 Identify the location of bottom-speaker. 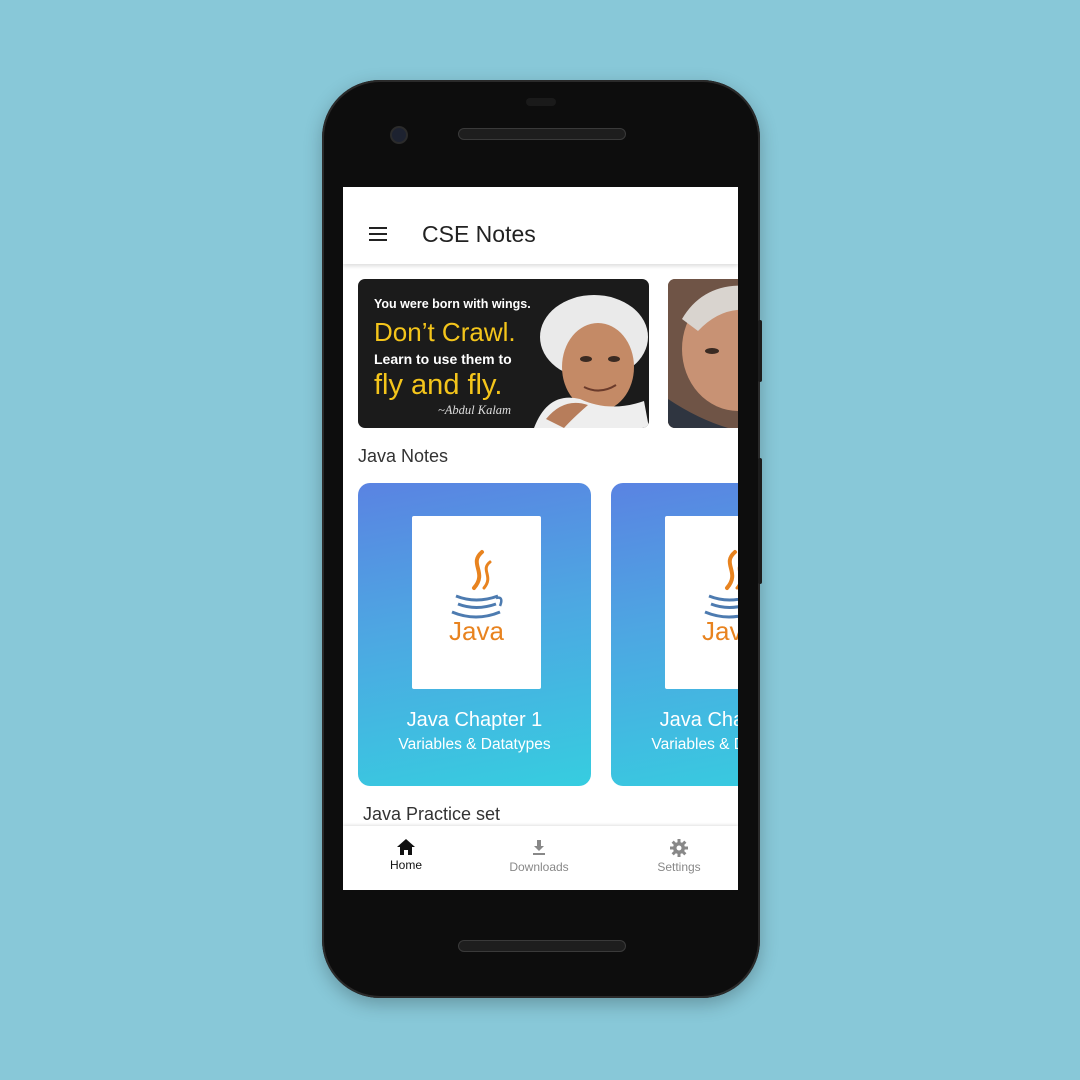
(542, 946).